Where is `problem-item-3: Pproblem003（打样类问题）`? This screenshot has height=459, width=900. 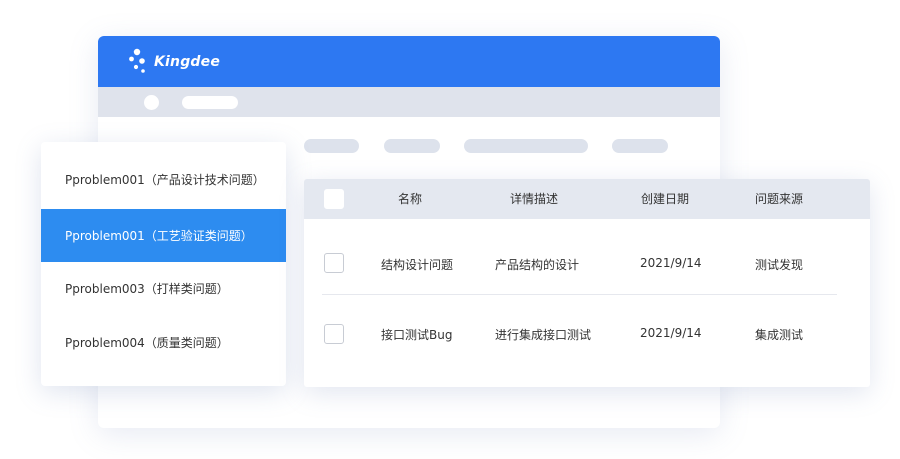 problem-item-3: Pproblem003（打样类问题） is located at coordinates (163, 288).